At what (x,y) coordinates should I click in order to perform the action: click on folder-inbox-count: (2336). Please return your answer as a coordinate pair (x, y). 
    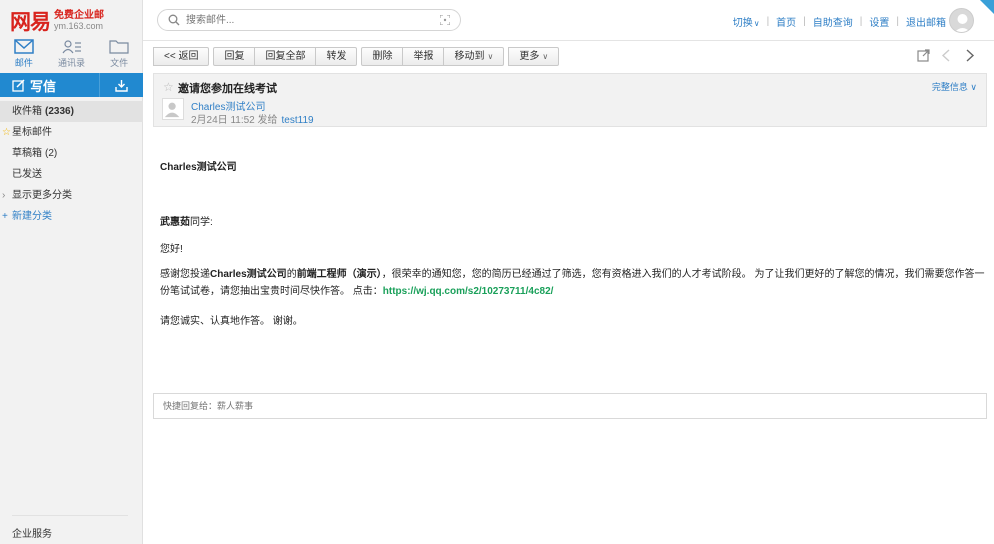
    Looking at the image, I should click on (59, 111).